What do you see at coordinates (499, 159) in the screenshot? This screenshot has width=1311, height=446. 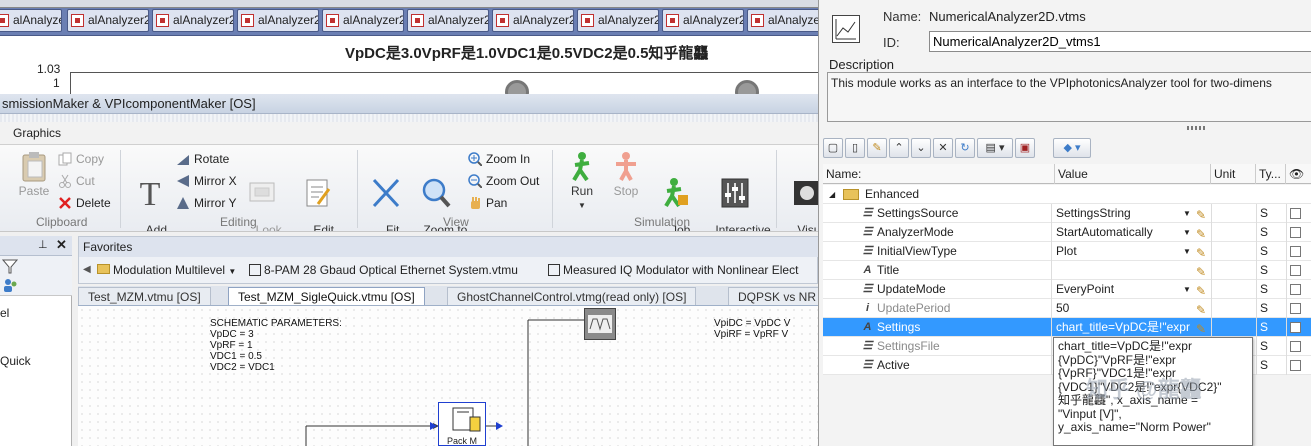 I see `zoom-in-button: Zoom In` at bounding box center [499, 159].